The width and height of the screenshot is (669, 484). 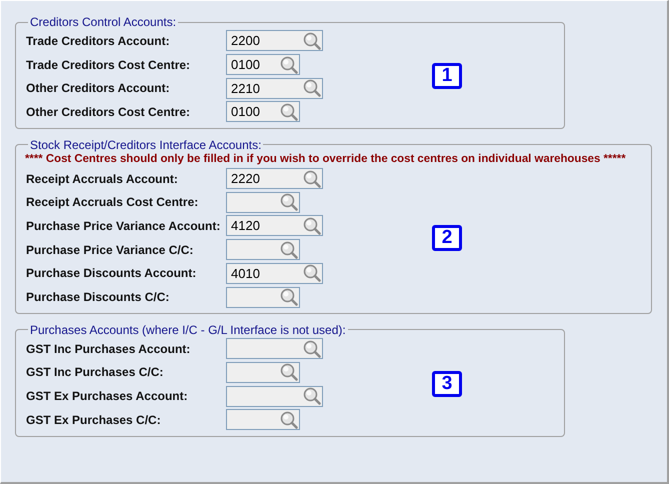 What do you see at coordinates (113, 202) in the screenshot?
I see `field-label: Receipt Accruals Cost Centre:` at bounding box center [113, 202].